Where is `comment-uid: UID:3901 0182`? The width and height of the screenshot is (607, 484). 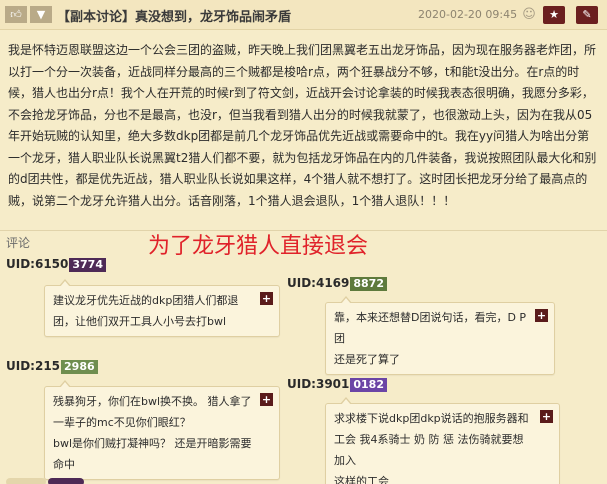 comment-uid: UID:3901 0182 is located at coordinates (337, 384).